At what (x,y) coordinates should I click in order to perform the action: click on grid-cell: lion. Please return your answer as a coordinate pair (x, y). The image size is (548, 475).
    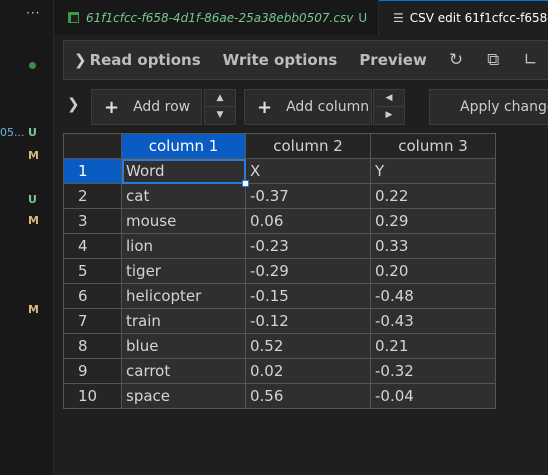
    Looking at the image, I should click on (183, 246).